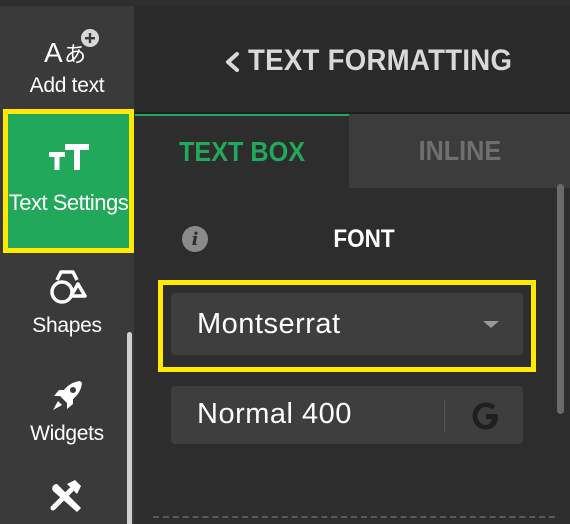  I want to click on svg-text: あ, so click(75, 55).